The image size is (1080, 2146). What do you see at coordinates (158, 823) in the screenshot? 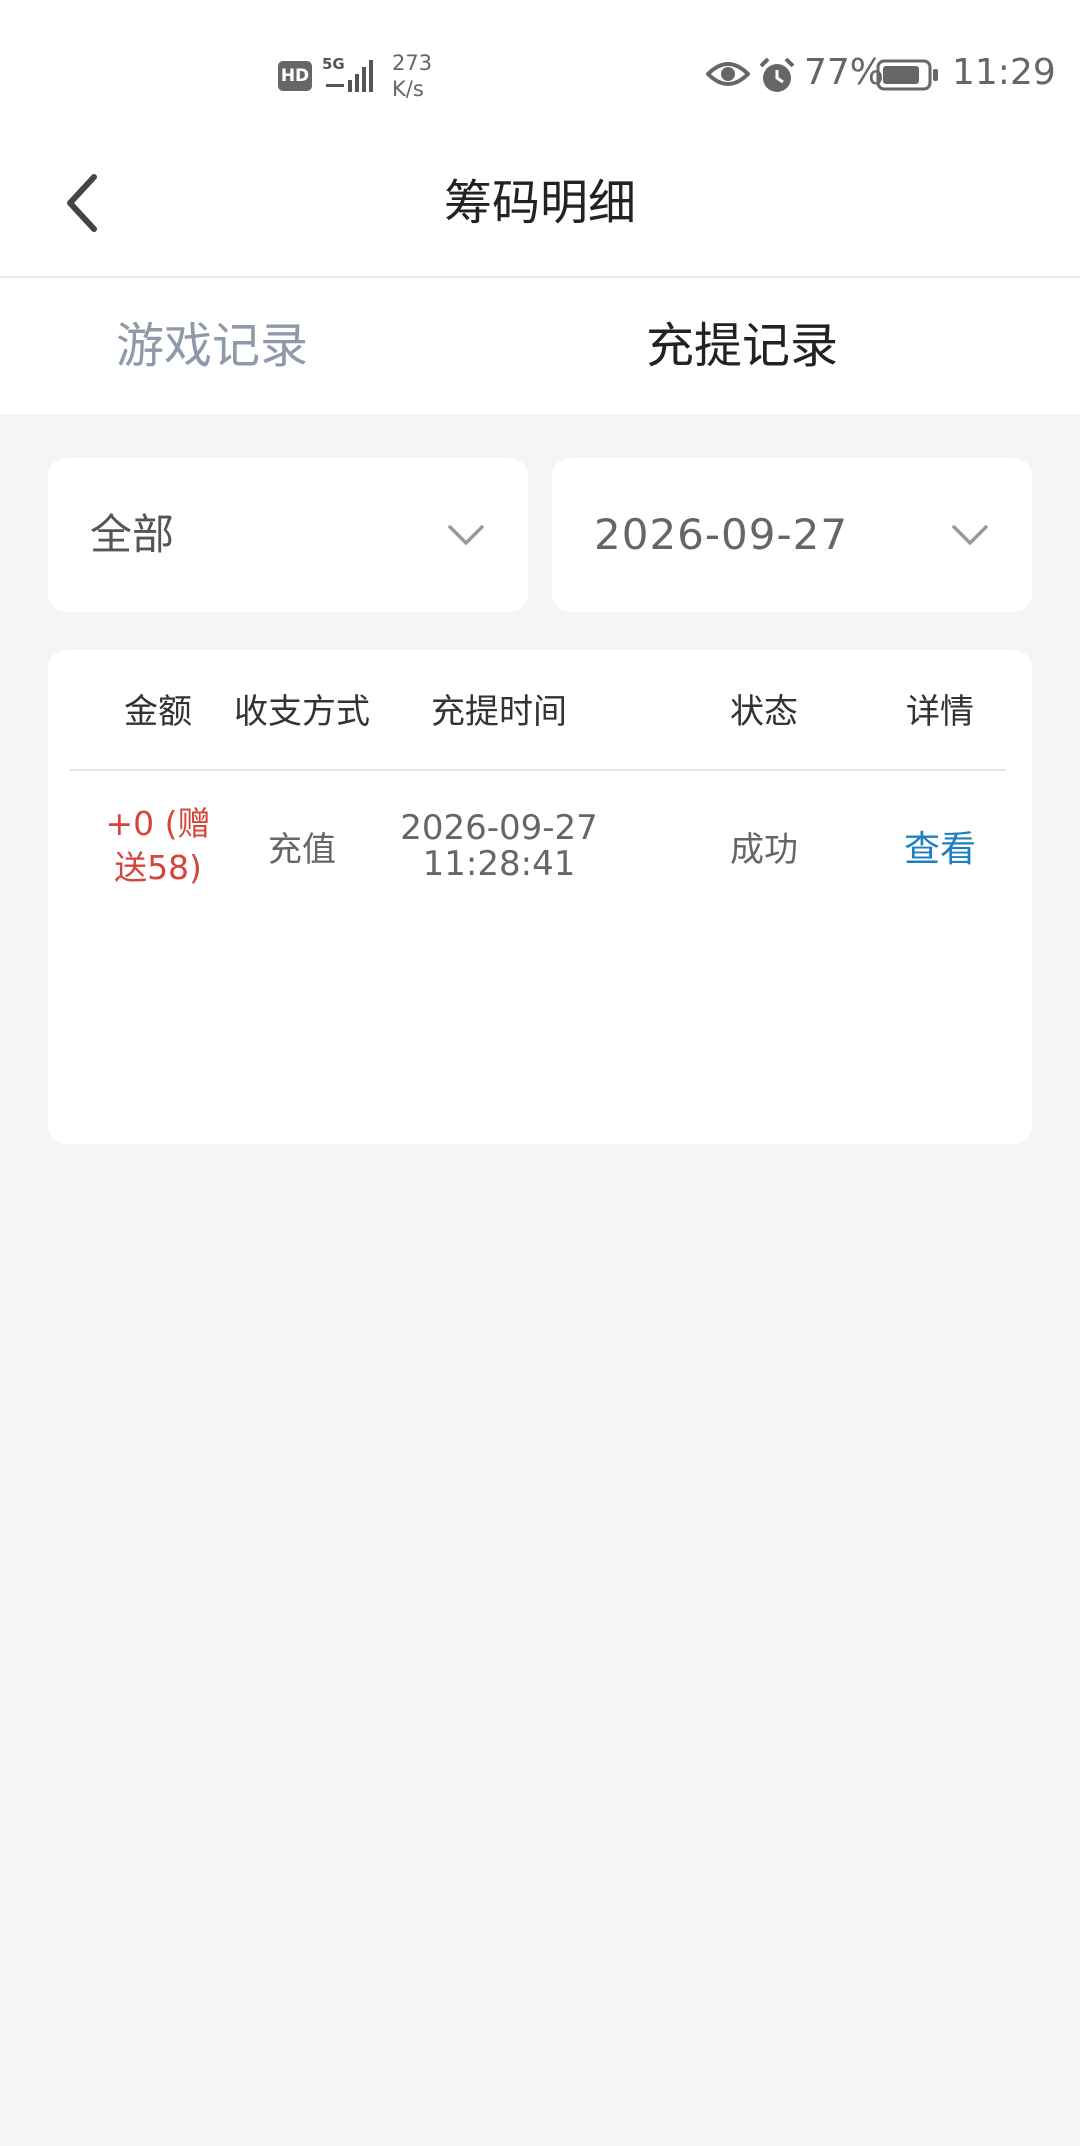
I see `amount-line-1: +0 (赠` at bounding box center [158, 823].